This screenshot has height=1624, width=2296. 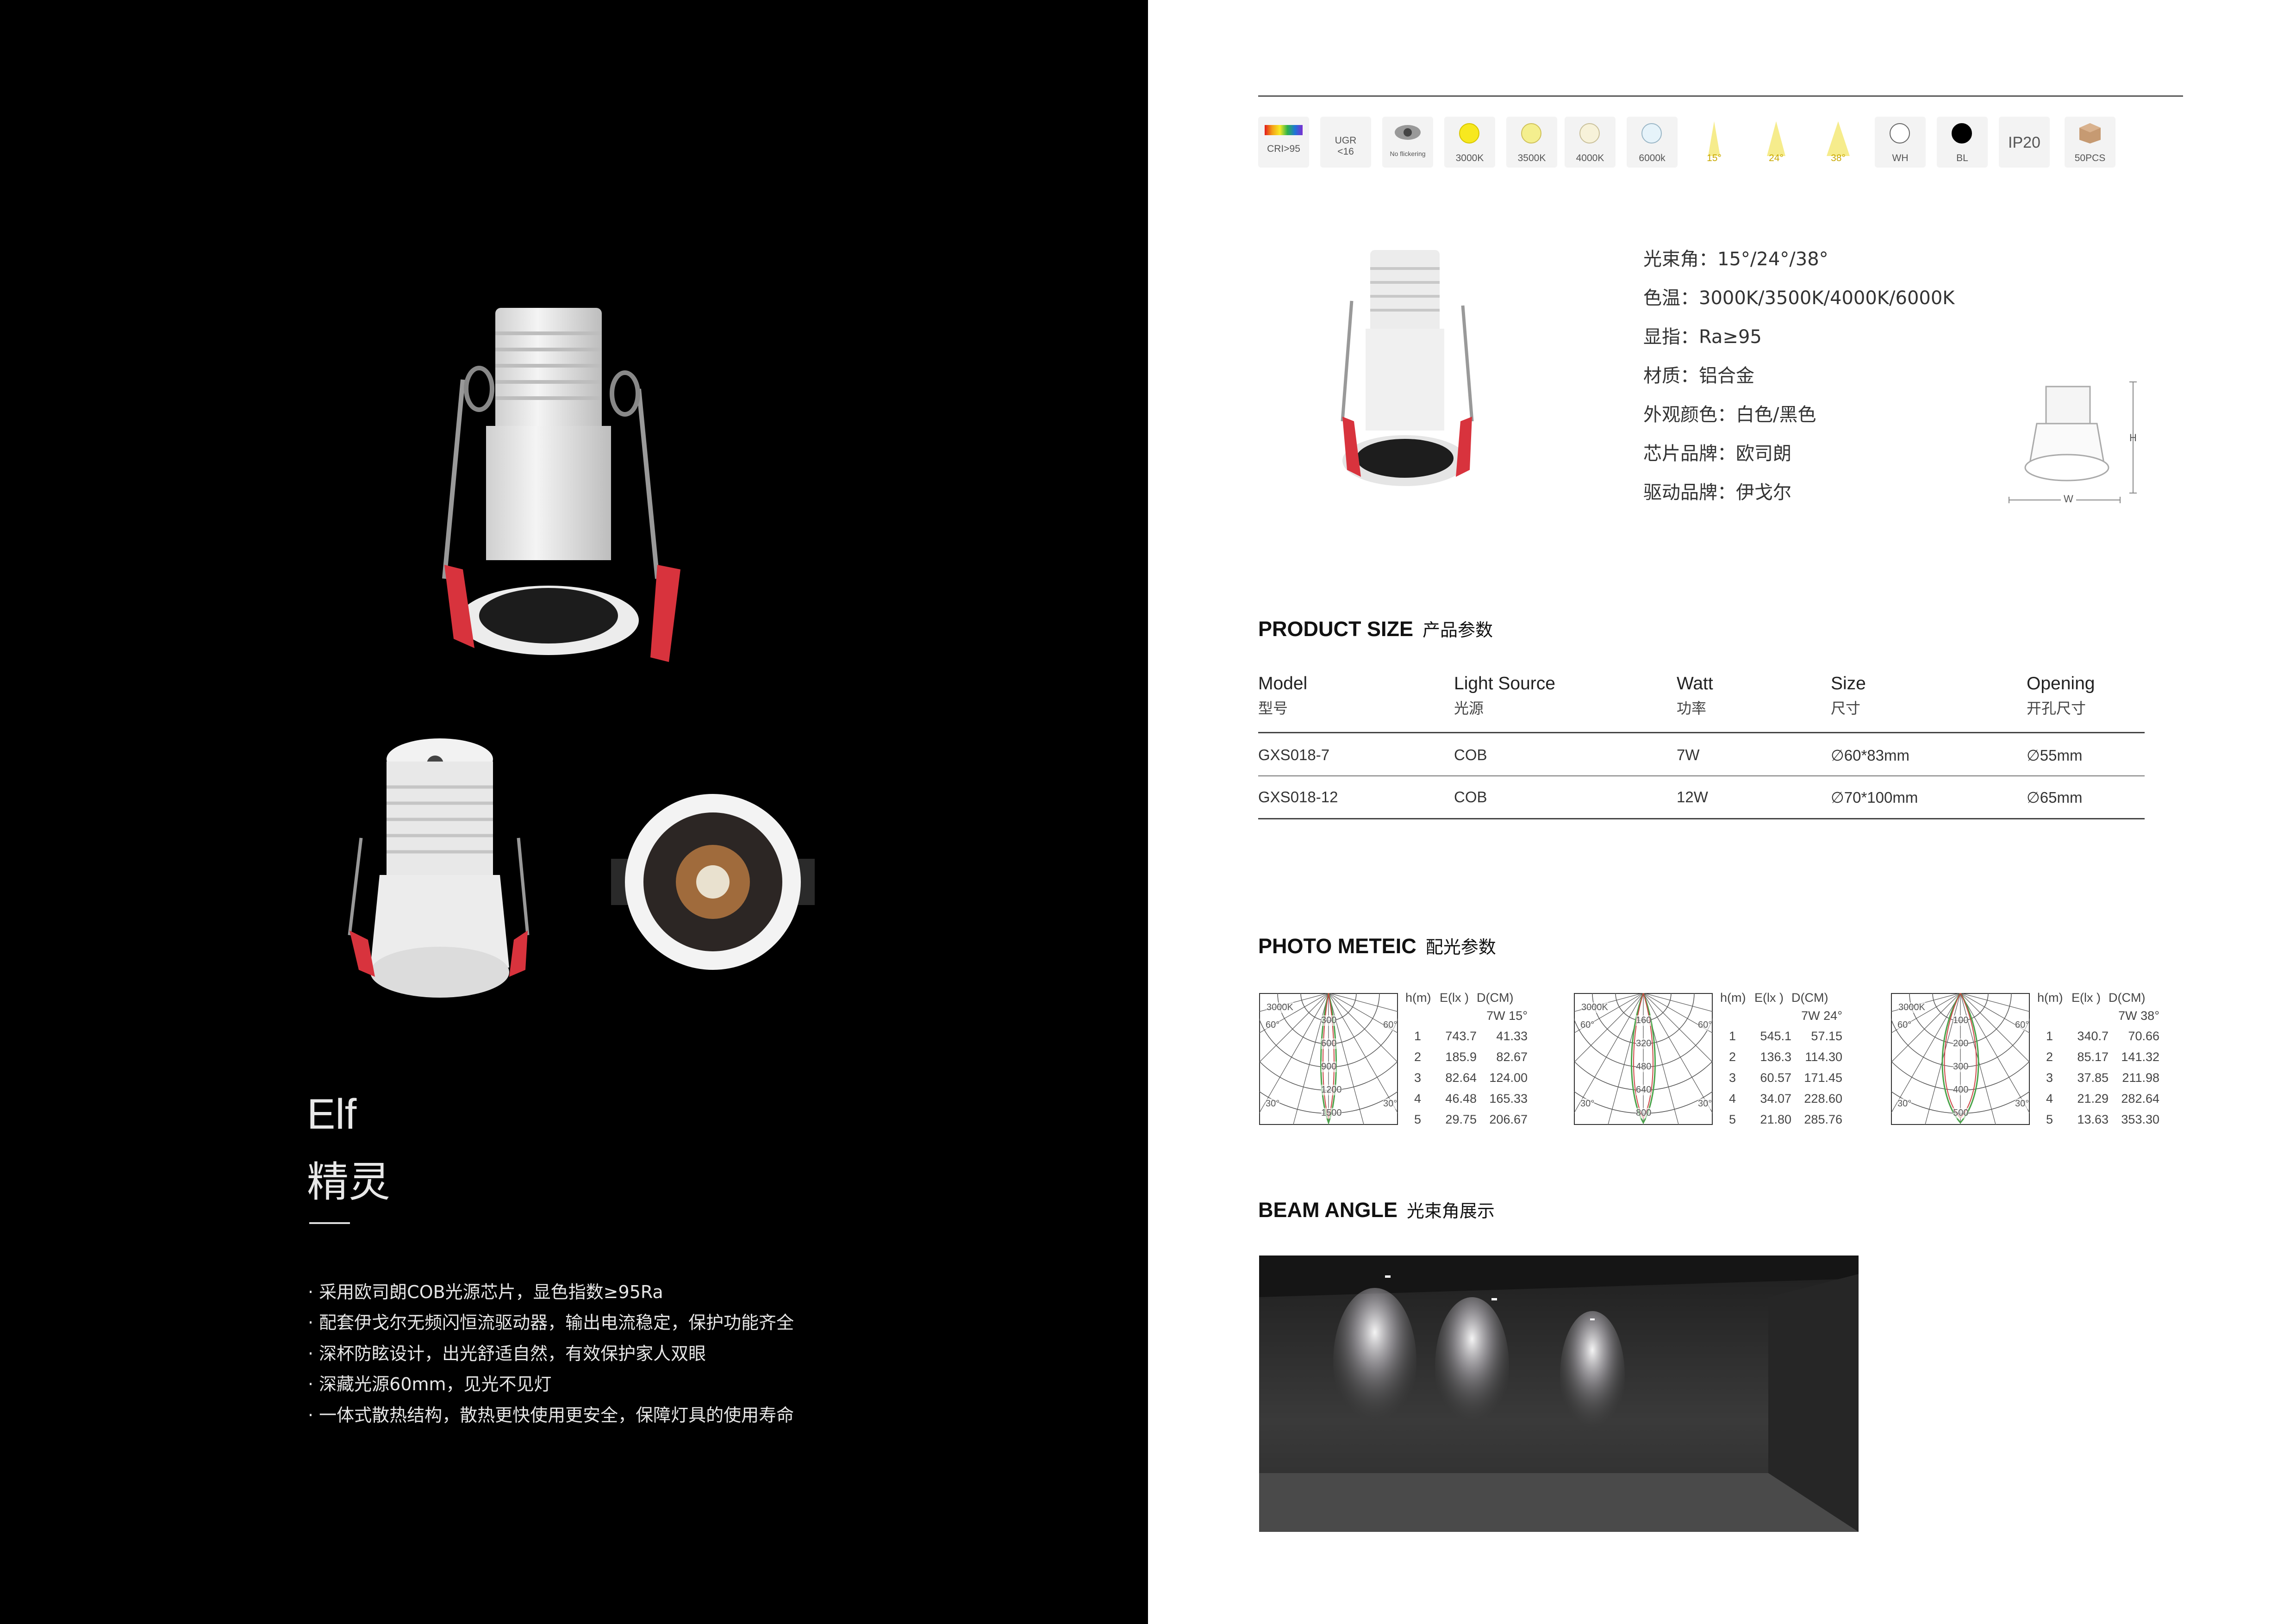 I want to click on black-color-icon: BL, so click(x=1962, y=142).